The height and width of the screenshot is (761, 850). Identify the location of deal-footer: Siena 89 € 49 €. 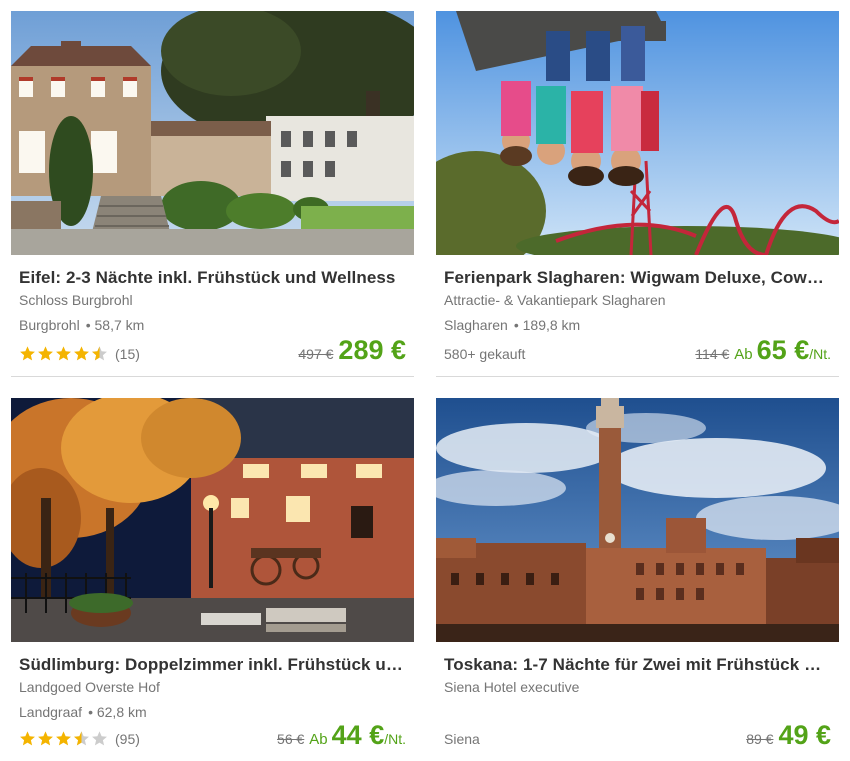
(637, 736).